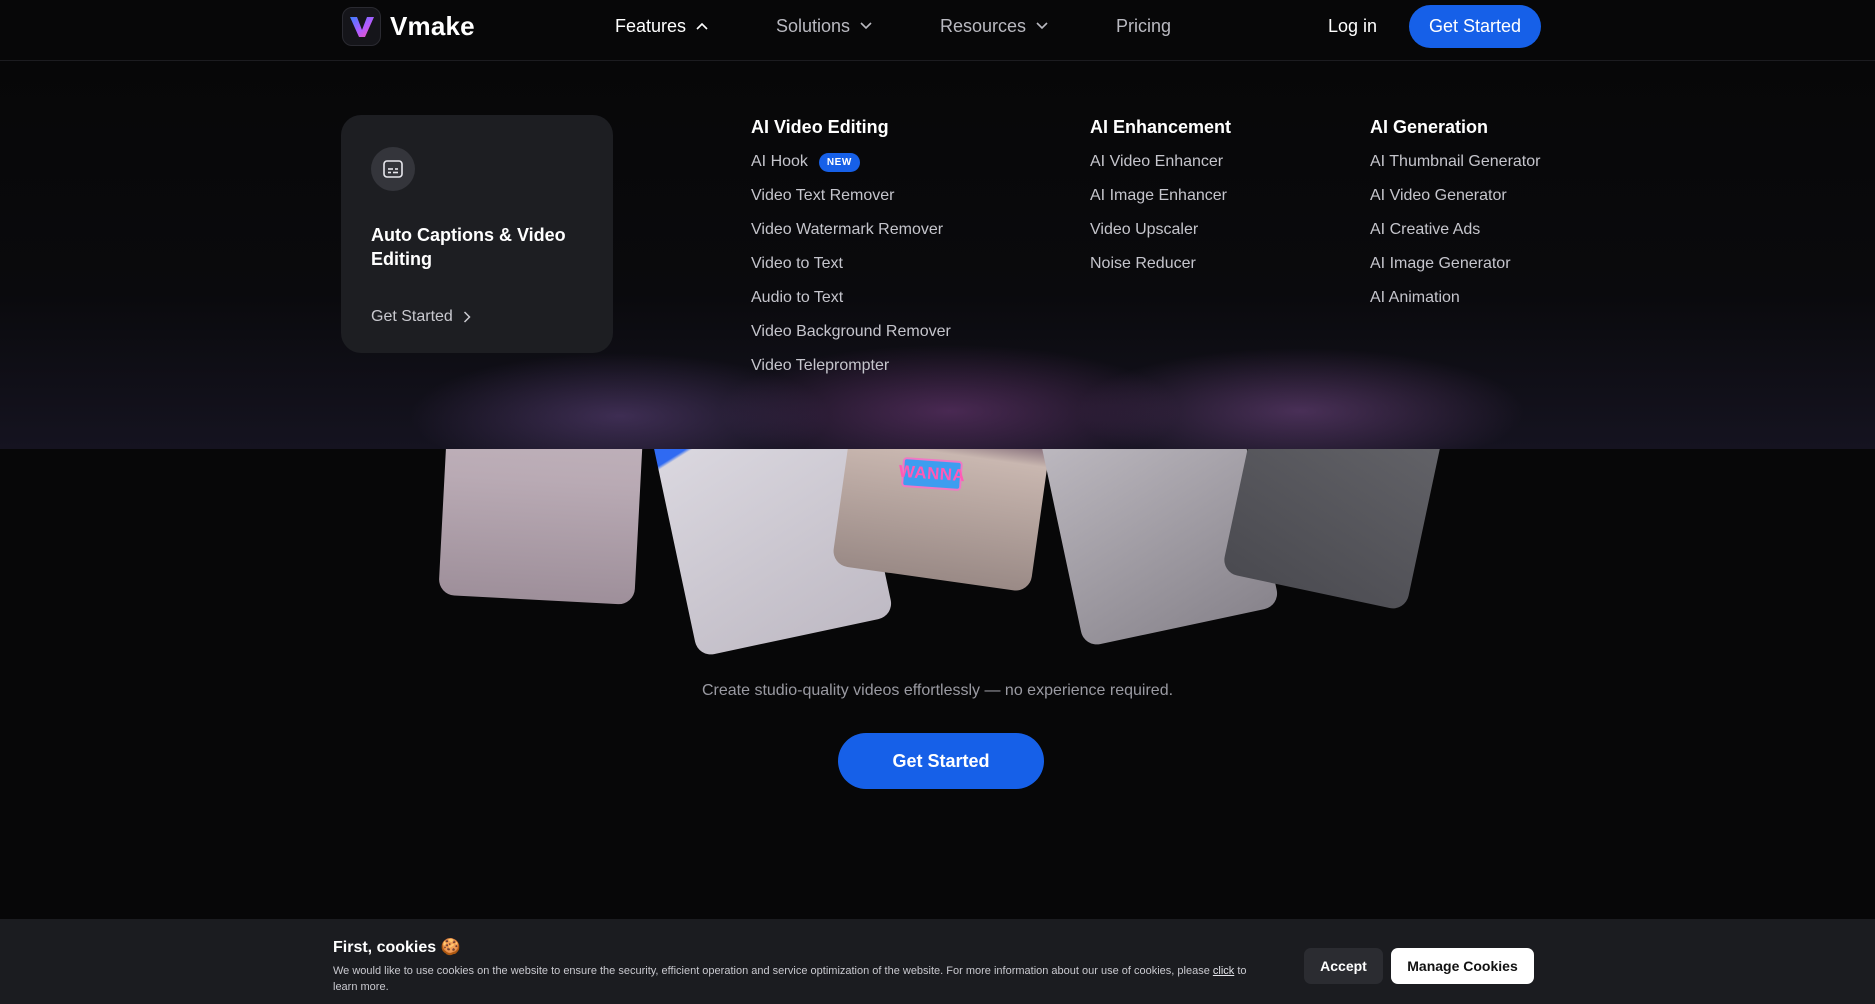 This screenshot has width=1875, height=1004. Describe the element at coordinates (1160, 237) in the screenshot. I see `menu-item-video-upscaler: Video Upscaler` at that location.